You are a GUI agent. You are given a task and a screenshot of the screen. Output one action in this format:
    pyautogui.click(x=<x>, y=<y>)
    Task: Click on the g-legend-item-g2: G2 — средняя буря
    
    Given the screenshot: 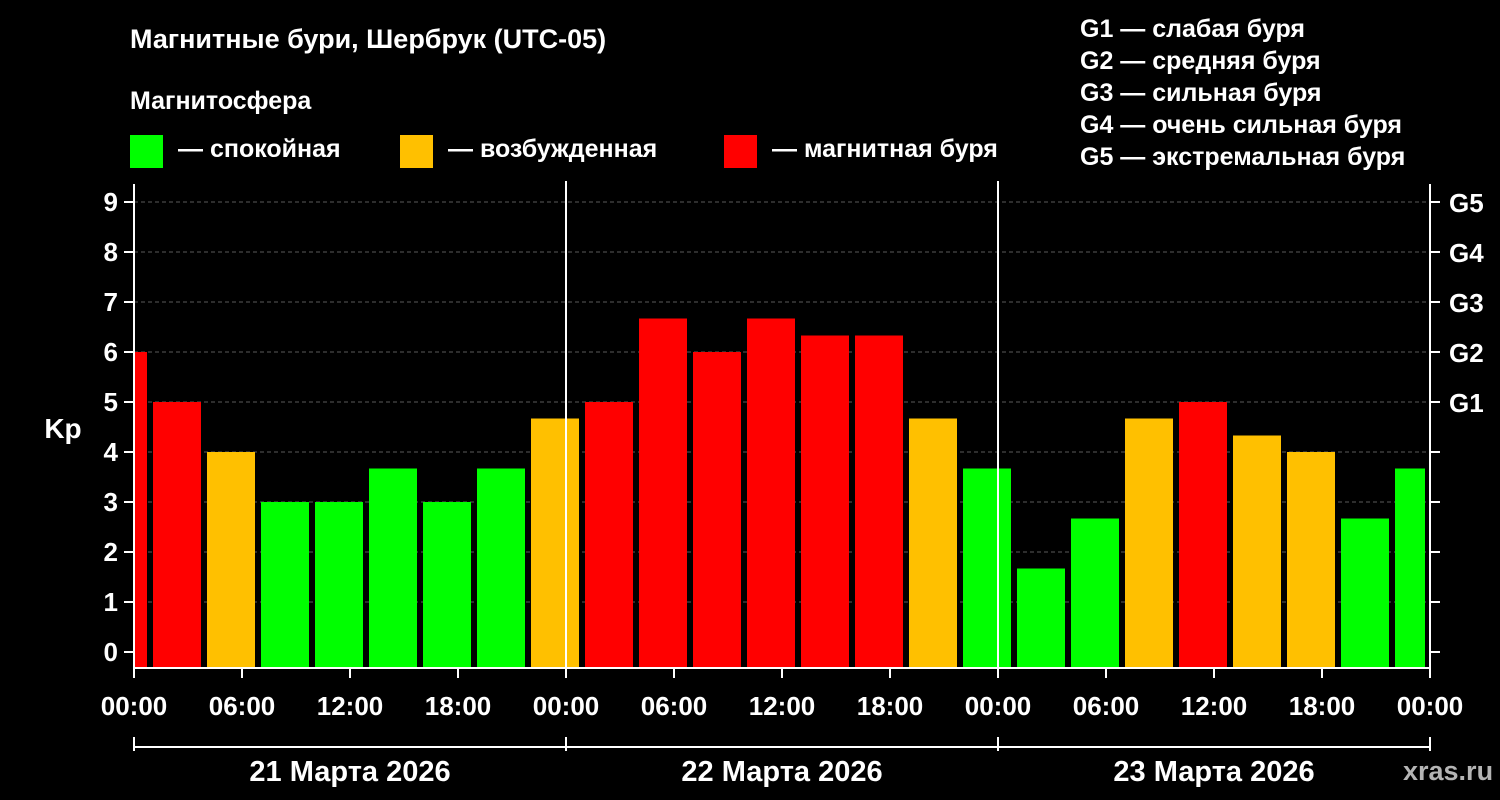 What is the action you would take?
    pyautogui.click(x=1200, y=61)
    